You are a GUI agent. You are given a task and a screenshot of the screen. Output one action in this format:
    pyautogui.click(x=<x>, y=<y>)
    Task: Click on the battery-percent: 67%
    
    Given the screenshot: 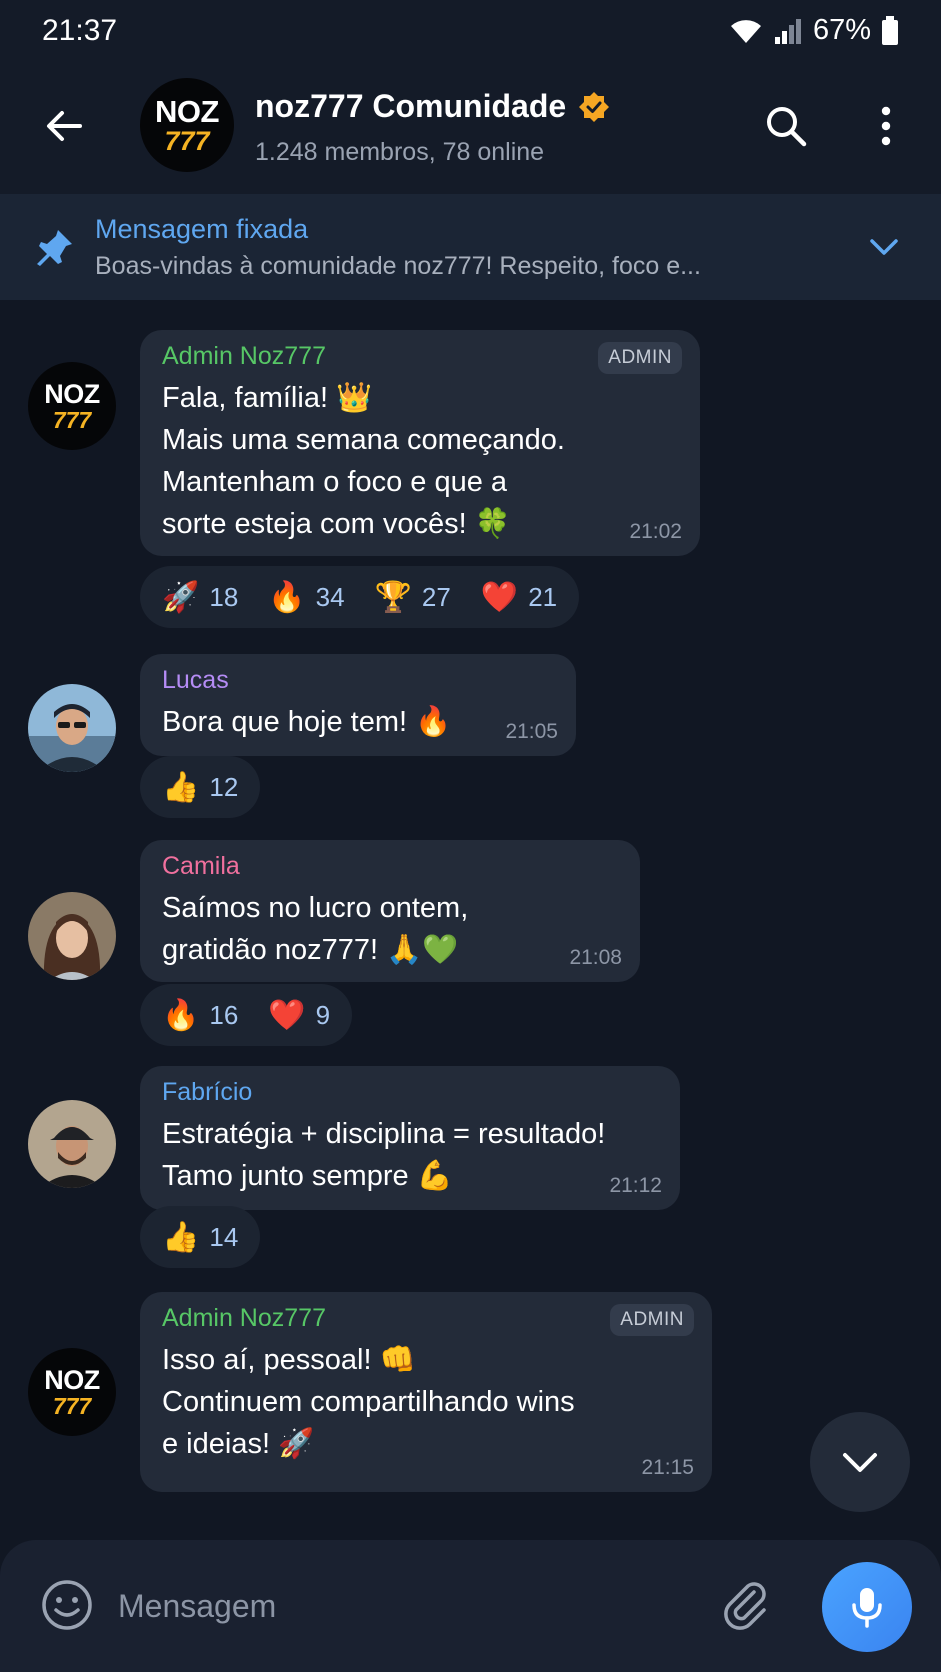 What is the action you would take?
    pyautogui.click(x=841, y=30)
    